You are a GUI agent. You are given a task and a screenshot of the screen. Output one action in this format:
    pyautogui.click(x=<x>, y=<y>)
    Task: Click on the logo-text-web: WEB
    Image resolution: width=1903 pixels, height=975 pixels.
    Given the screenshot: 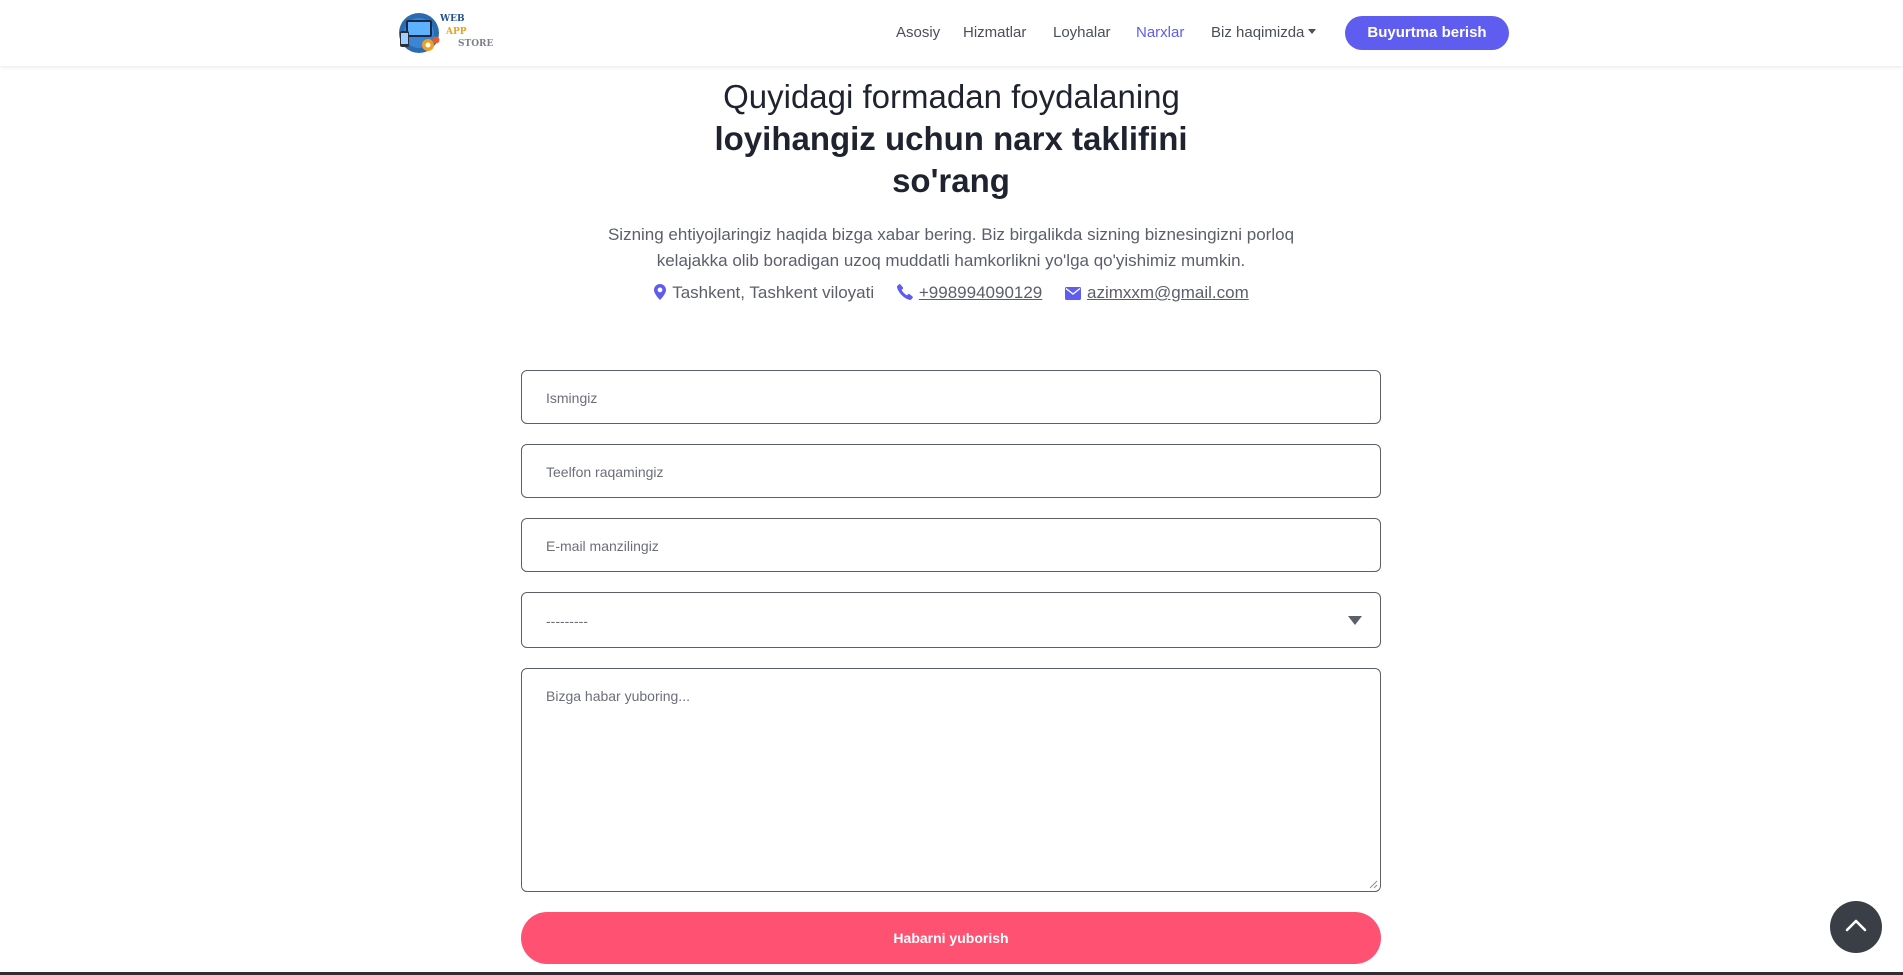 What is the action you would take?
    pyautogui.click(x=452, y=19)
    